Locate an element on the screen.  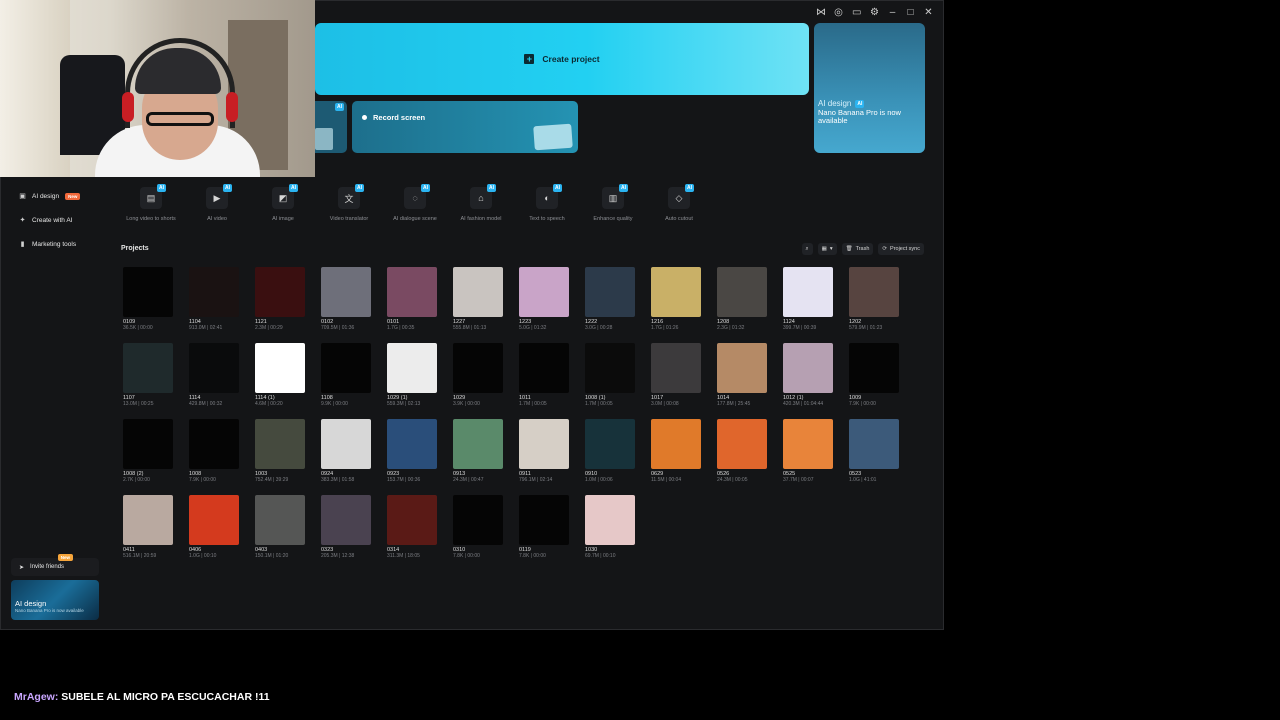
image-icon: ▣ is located at coordinates (22, 196).